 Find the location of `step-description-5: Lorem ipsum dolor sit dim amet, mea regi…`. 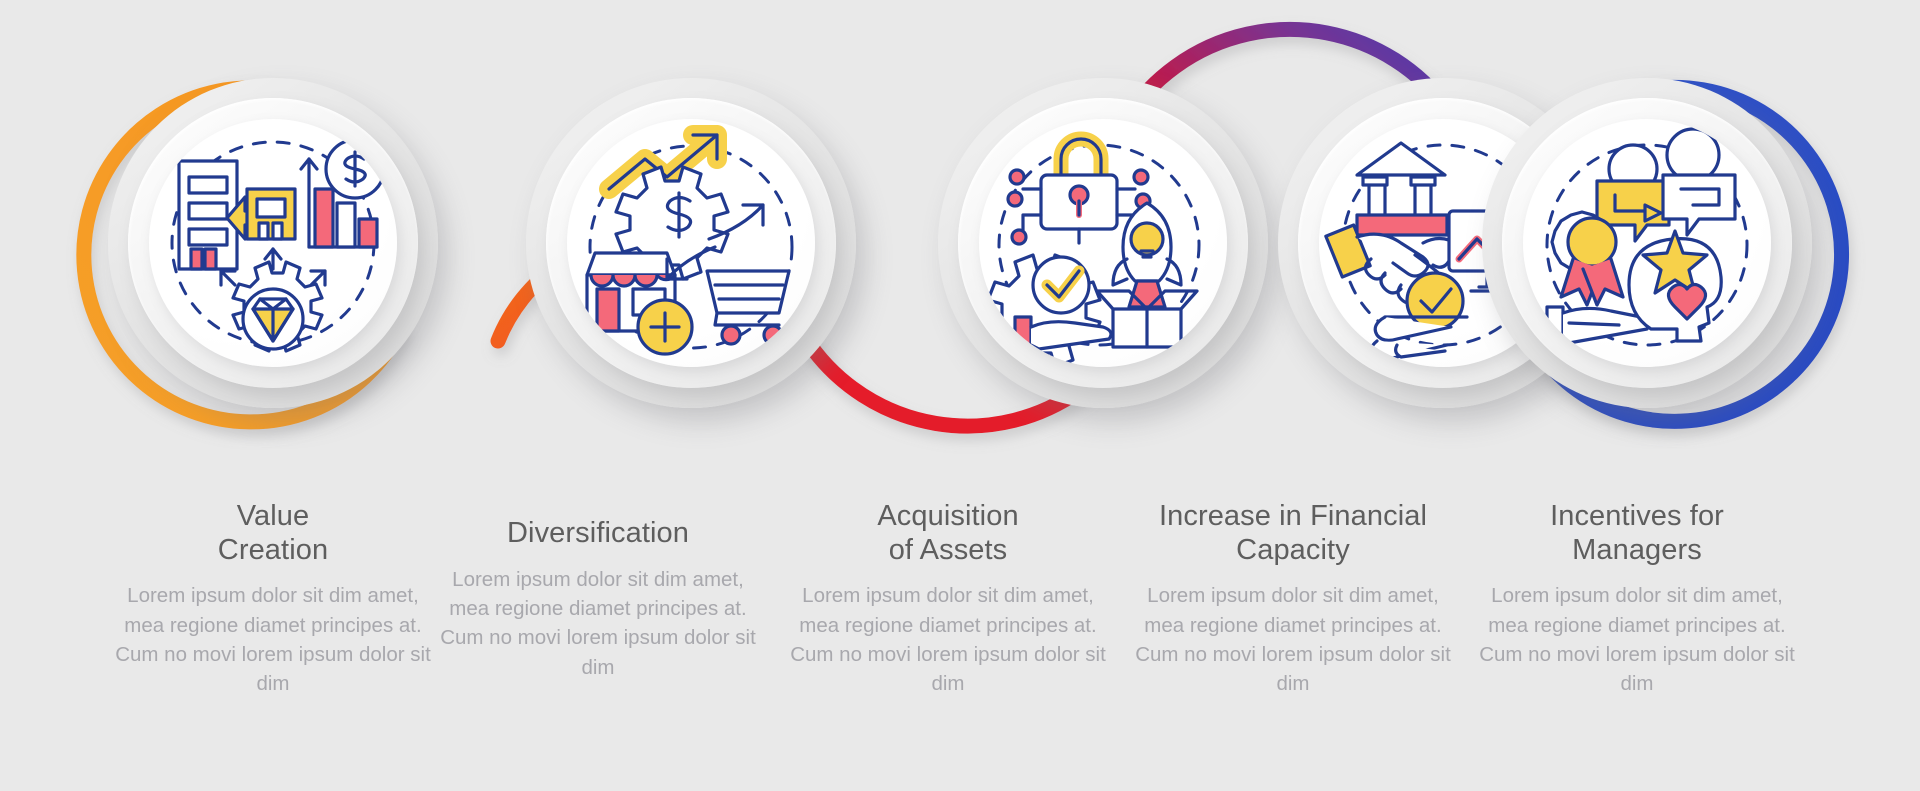

step-description-5: Lorem ipsum dolor sit dim amet, mea regi… is located at coordinates (1637, 640).